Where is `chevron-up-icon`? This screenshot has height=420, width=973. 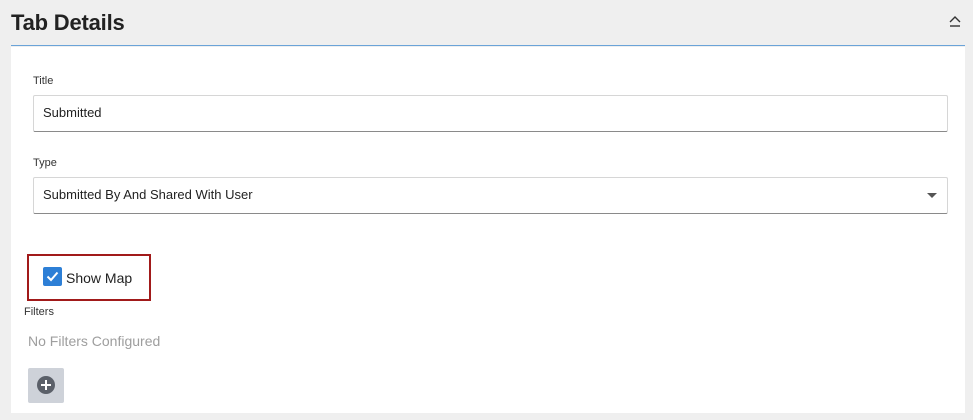 chevron-up-icon is located at coordinates (955, 21).